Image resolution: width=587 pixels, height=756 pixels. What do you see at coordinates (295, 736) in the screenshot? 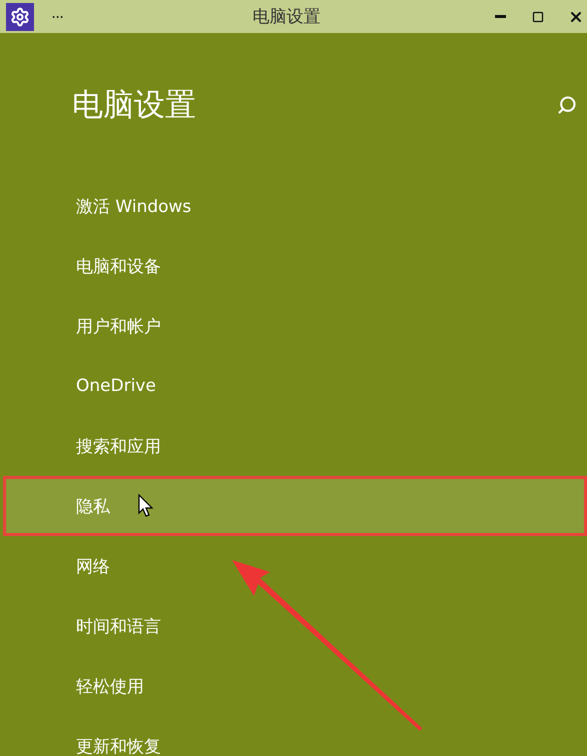
I see `nav-item: 更新和恢复` at bounding box center [295, 736].